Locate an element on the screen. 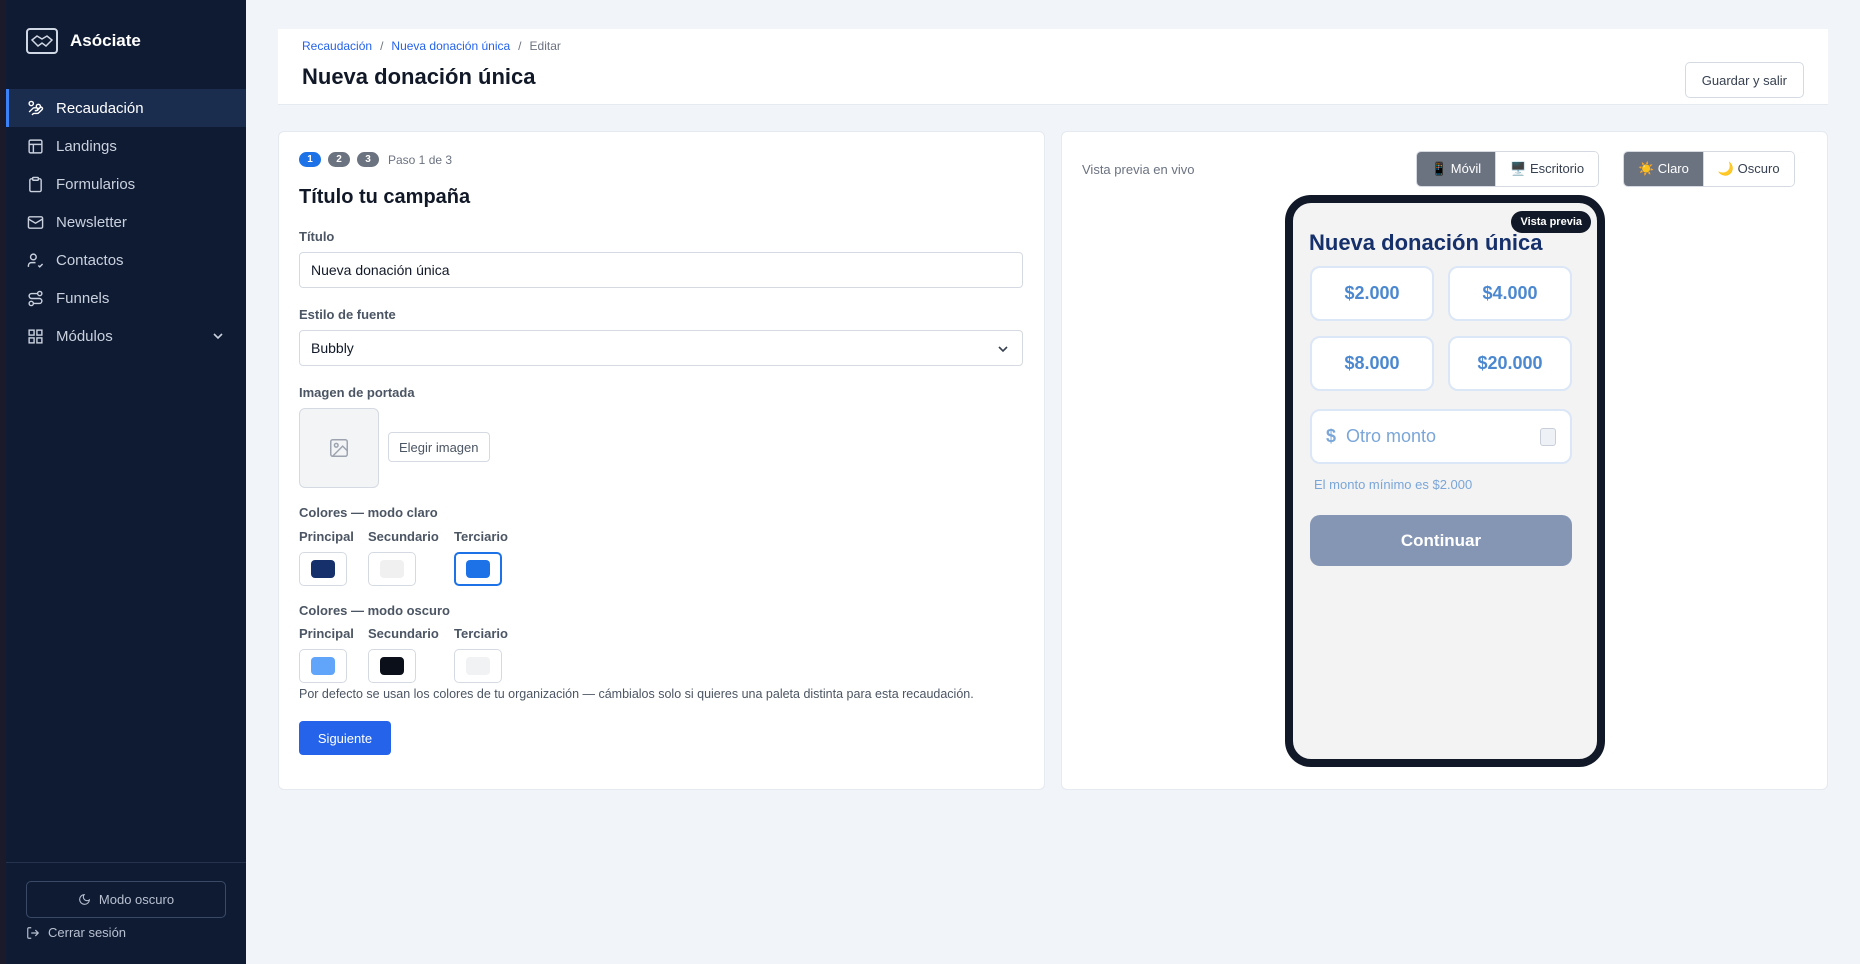 The height and width of the screenshot is (964, 1860). sidebar-item-label: Newsletter is located at coordinates (91, 222).